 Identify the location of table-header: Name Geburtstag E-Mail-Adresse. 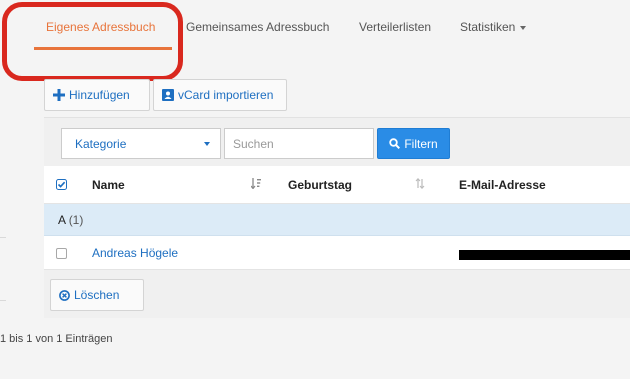
(337, 185).